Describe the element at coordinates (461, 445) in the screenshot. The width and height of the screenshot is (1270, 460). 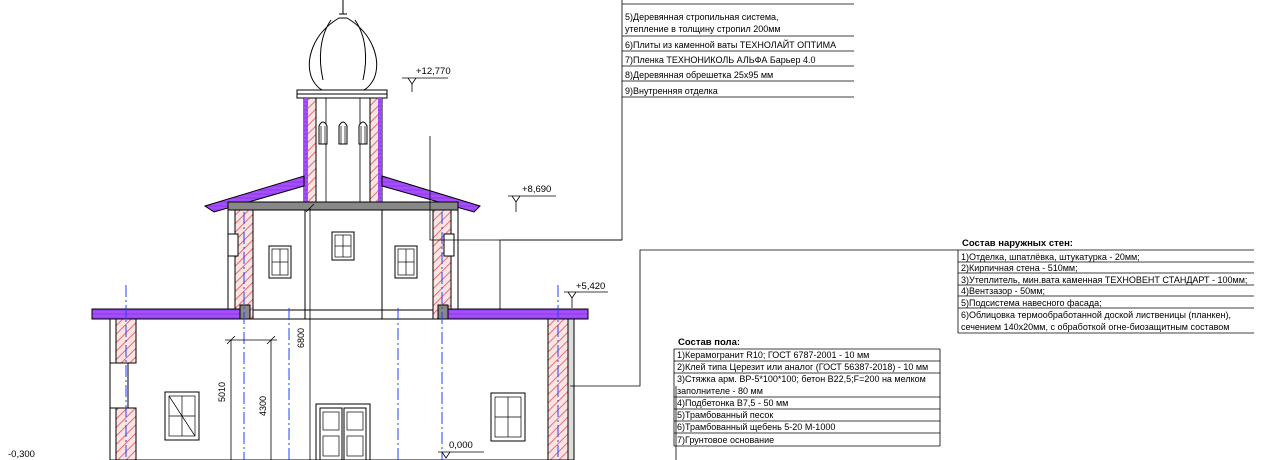
I see `elevation-0000: 0,000` at that location.